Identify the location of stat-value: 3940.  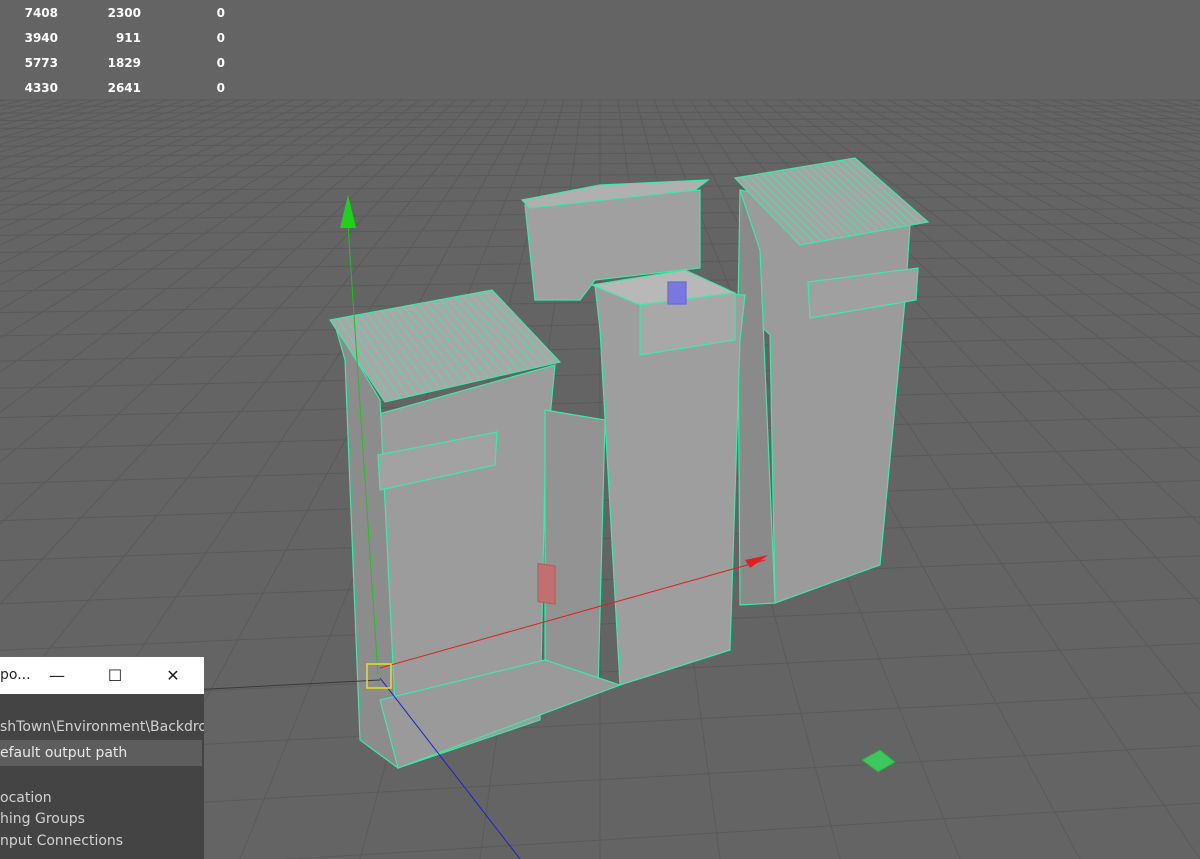
(41, 38).